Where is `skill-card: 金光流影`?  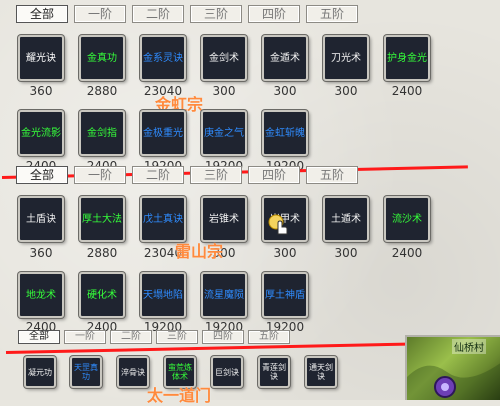 skill-card: 金光流影 is located at coordinates (41, 133).